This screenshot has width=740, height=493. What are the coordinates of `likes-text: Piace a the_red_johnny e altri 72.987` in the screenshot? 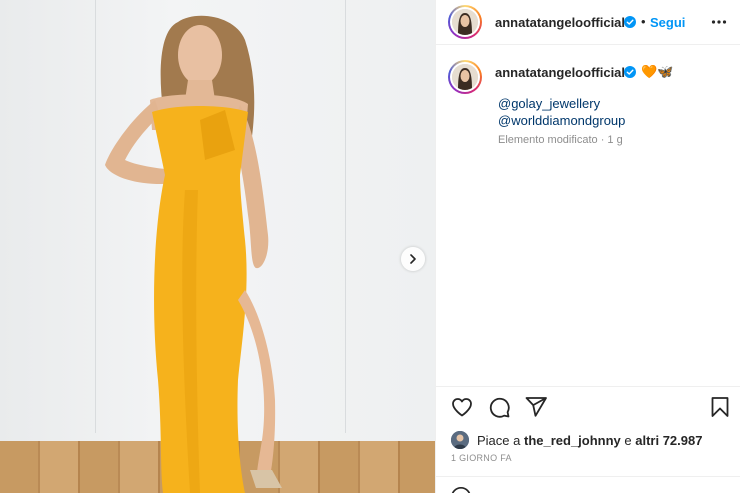 It's located at (589, 440).